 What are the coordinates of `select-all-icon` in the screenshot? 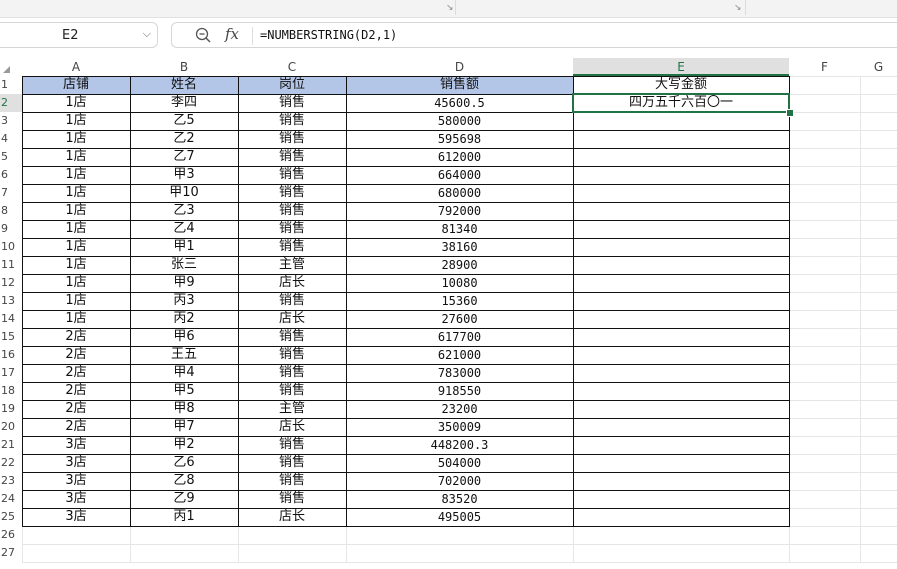 It's located at (11, 67).